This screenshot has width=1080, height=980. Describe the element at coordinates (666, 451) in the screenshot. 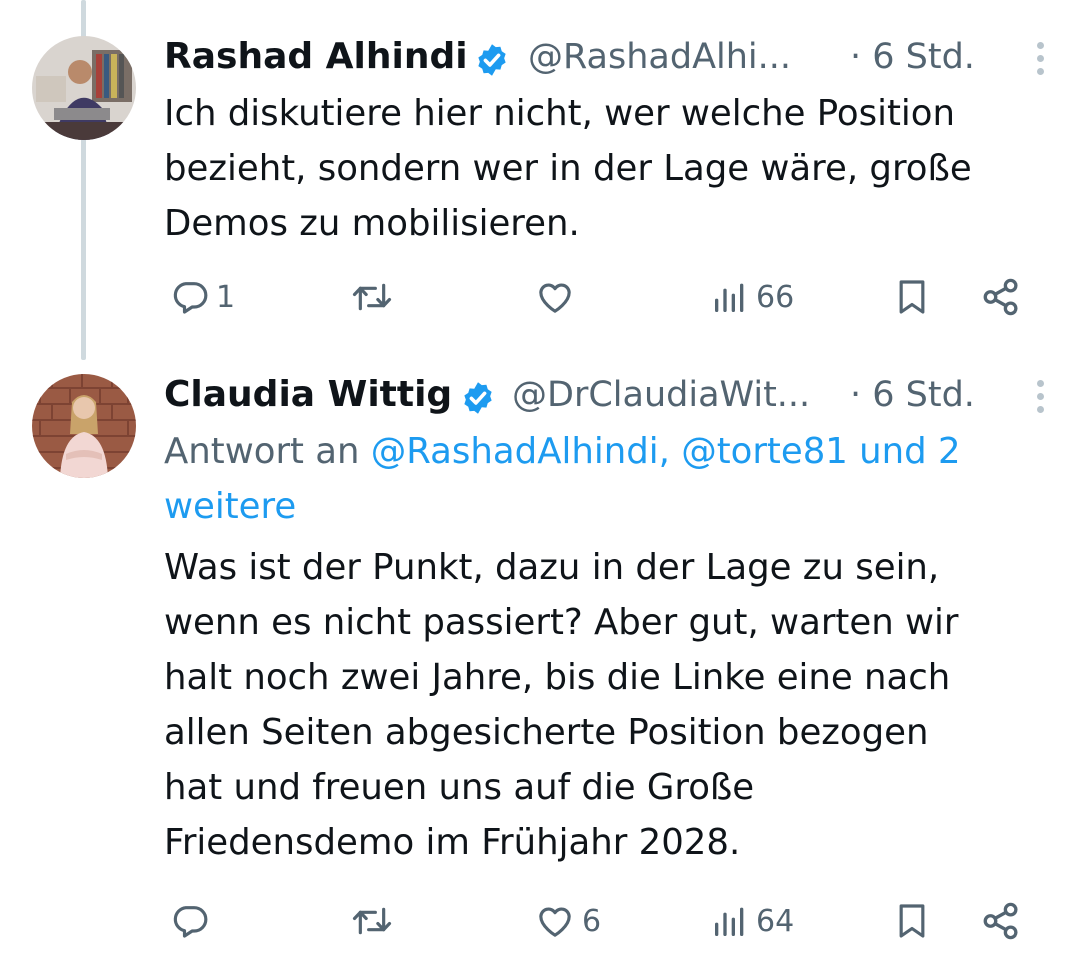

I see `reply-mentions-link: @RashadAlhindi, @torte81 und 2` at that location.